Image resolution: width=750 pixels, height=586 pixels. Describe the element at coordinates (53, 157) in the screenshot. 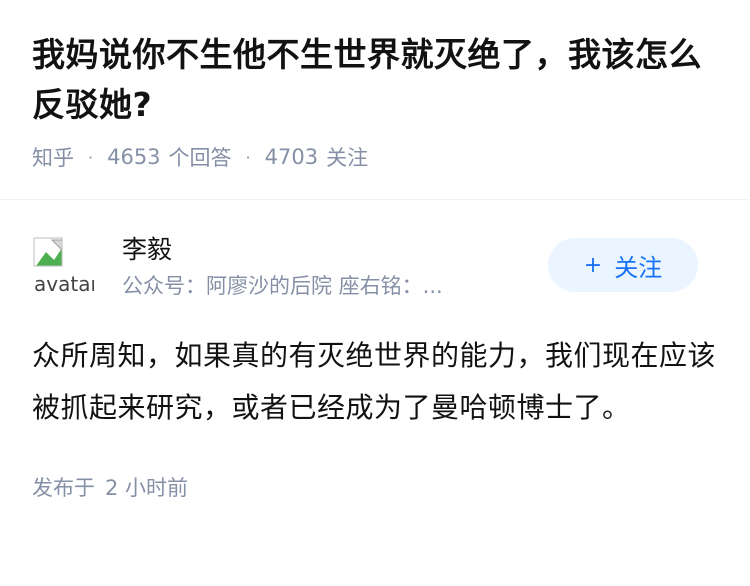

I see `source-label: 知乎` at that location.